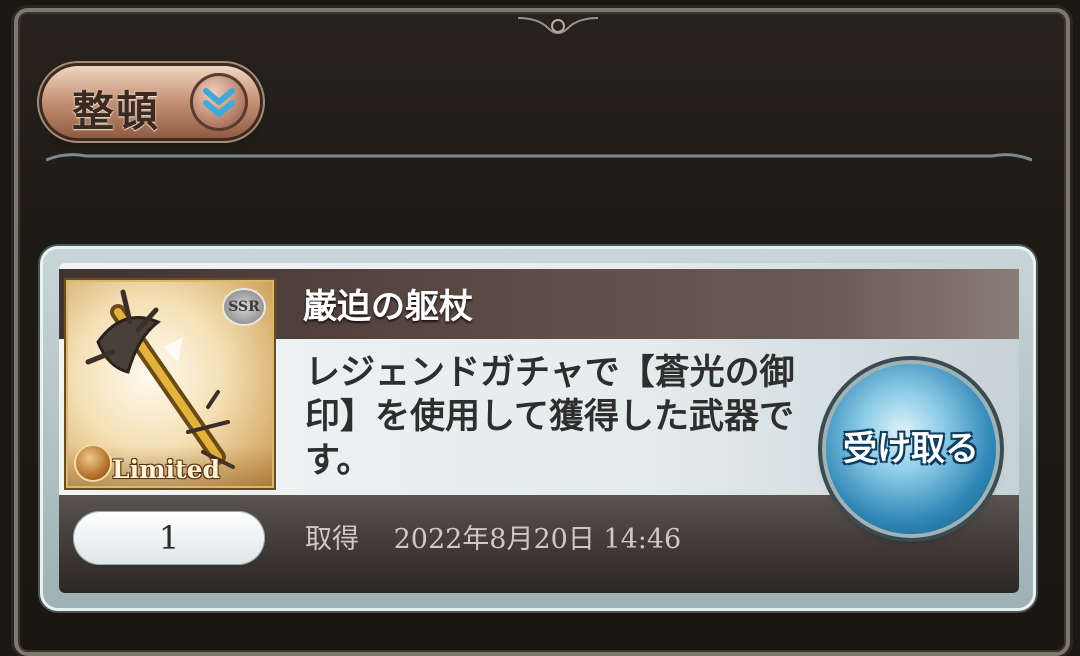 This screenshot has width=1080, height=656. What do you see at coordinates (537, 539) in the screenshot?
I see `acquired-datetime: 2022年8月20日 14:46` at bounding box center [537, 539].